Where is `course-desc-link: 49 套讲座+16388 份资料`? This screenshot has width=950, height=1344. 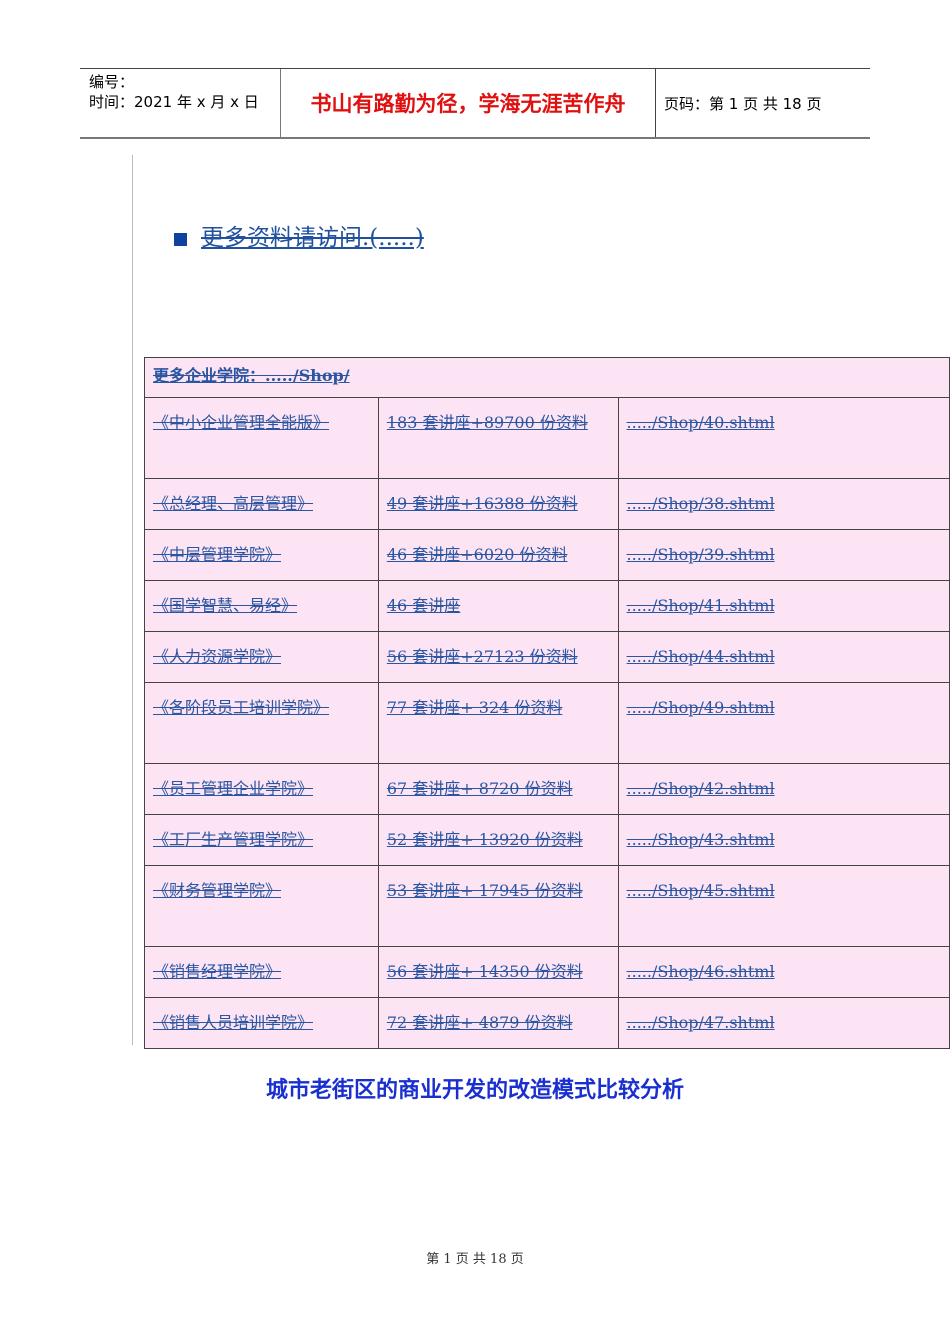 course-desc-link: 49 套讲座+16388 份资料 is located at coordinates (498, 504).